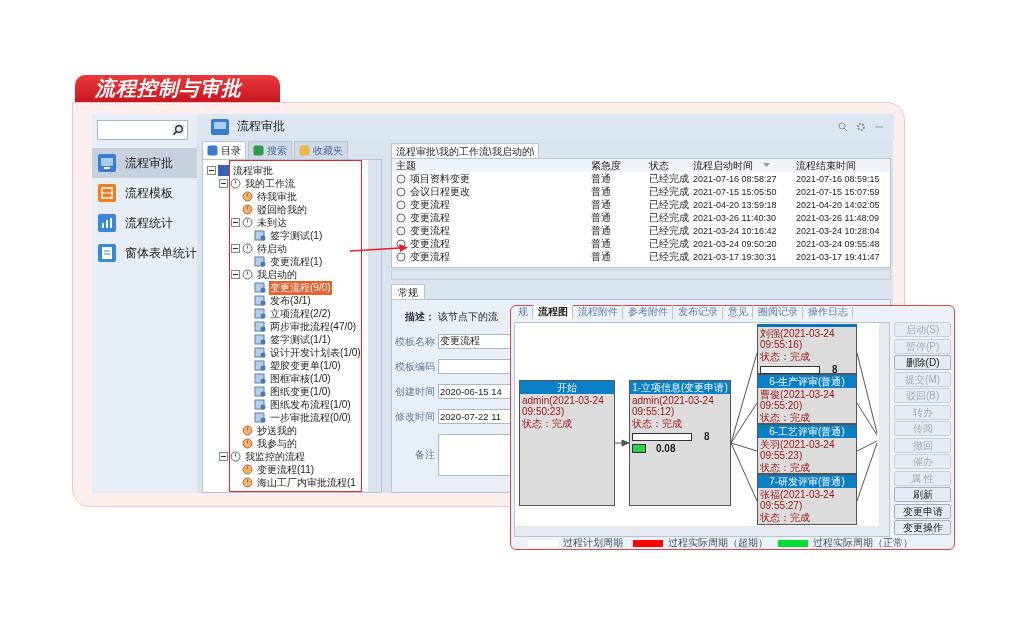 The height and width of the screenshot is (624, 1026). Describe the element at coordinates (107, 223) in the screenshot. I see `chart-icon` at that location.